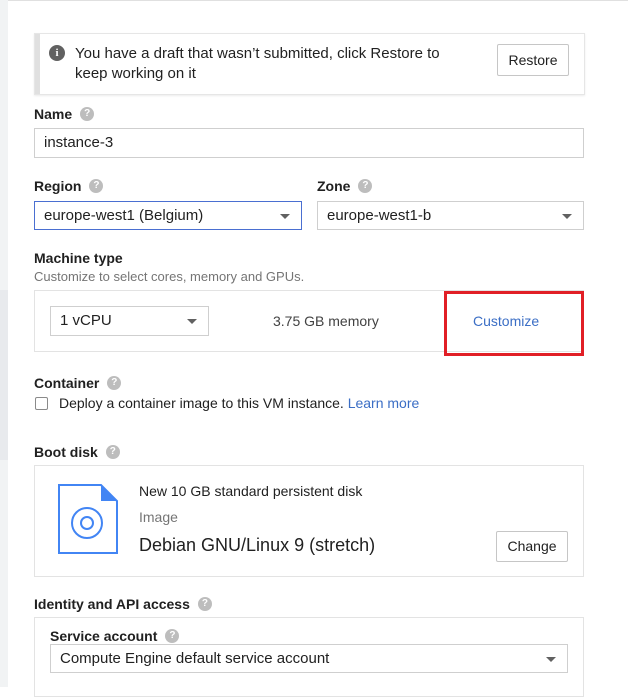 The width and height of the screenshot is (628, 697). I want to click on container-label-text: Container, so click(67, 383).